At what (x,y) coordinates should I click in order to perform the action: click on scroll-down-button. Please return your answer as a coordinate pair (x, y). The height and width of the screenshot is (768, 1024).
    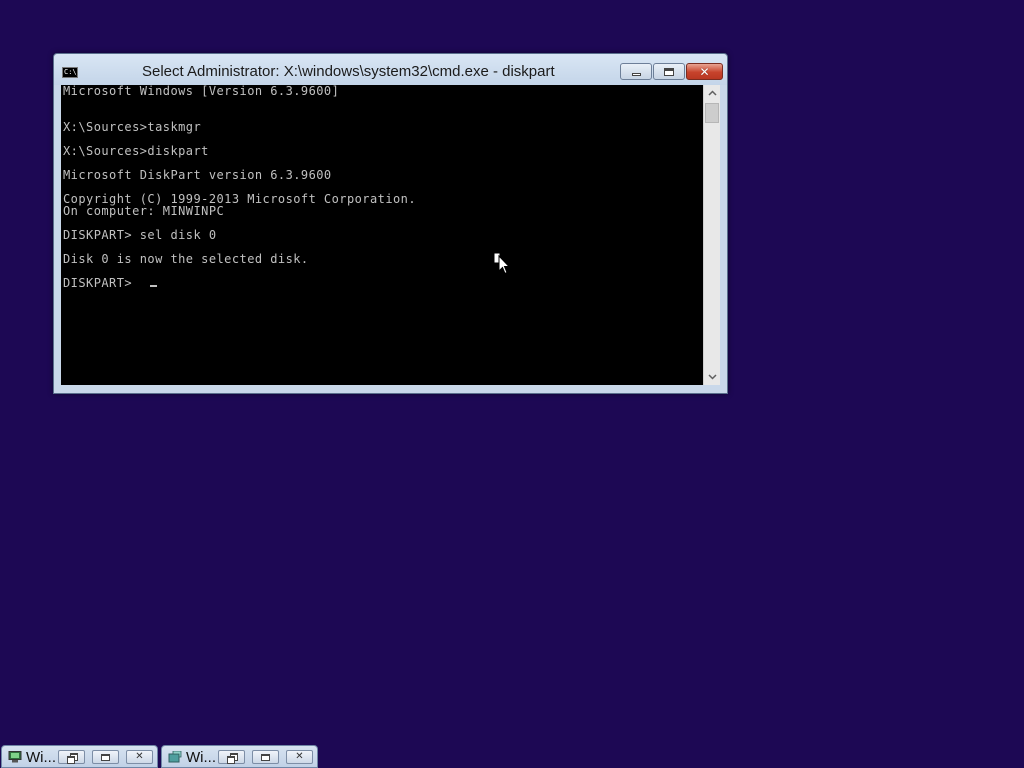
    Looking at the image, I should click on (712, 377).